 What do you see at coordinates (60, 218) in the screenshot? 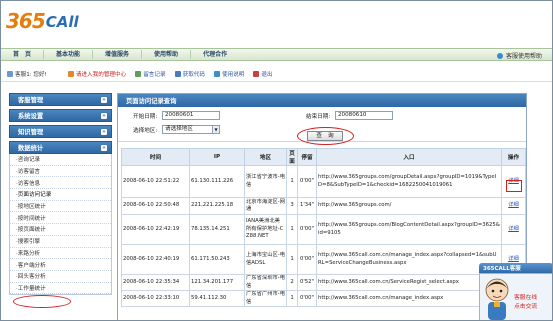
I see `sidebar-item-by-time: ·按时间统计` at bounding box center [60, 218].